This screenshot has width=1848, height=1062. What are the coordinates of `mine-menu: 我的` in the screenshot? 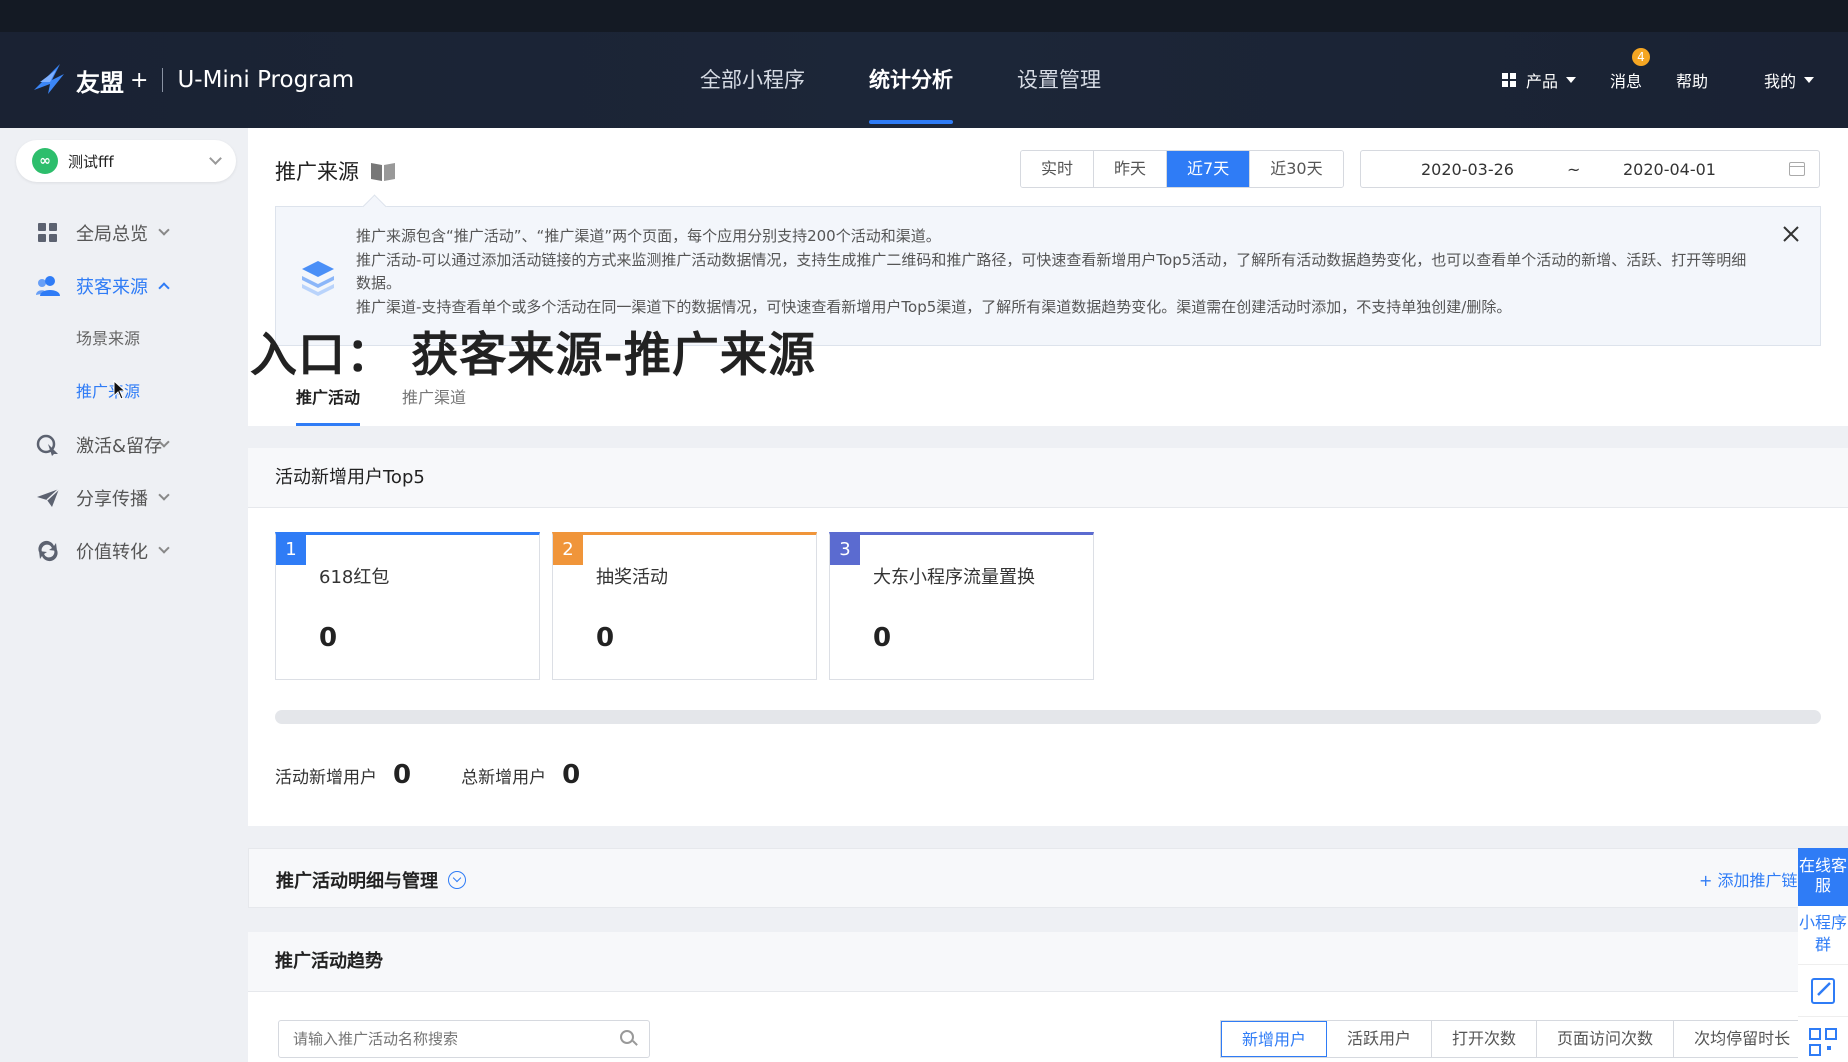 It's located at (1789, 80).